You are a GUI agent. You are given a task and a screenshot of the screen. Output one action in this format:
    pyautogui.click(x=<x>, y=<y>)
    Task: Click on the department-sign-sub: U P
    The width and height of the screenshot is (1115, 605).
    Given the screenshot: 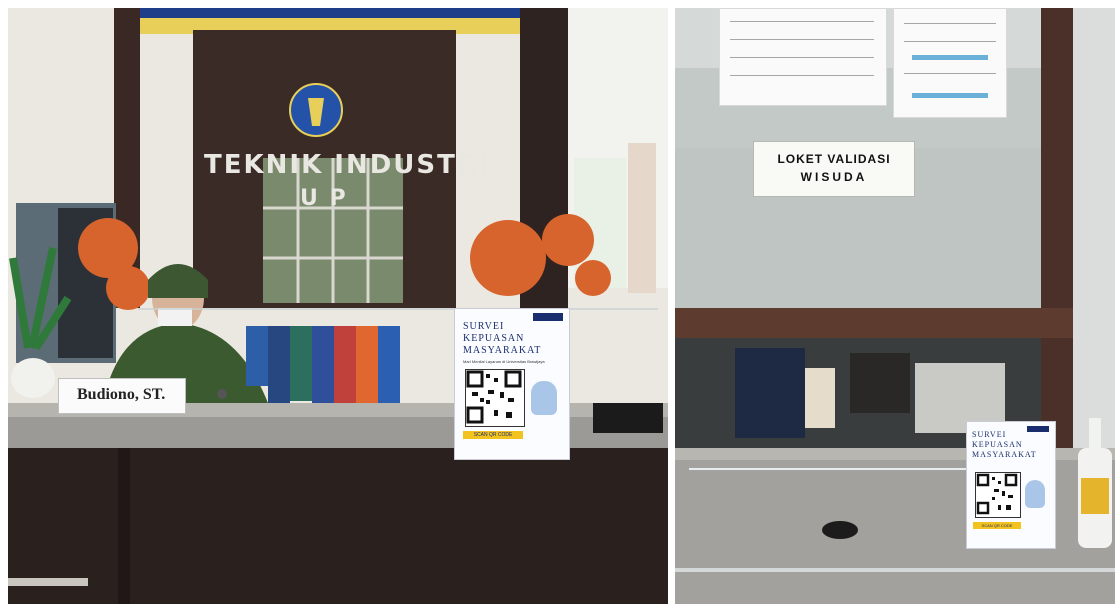 What is the action you would take?
    pyautogui.click(x=324, y=198)
    